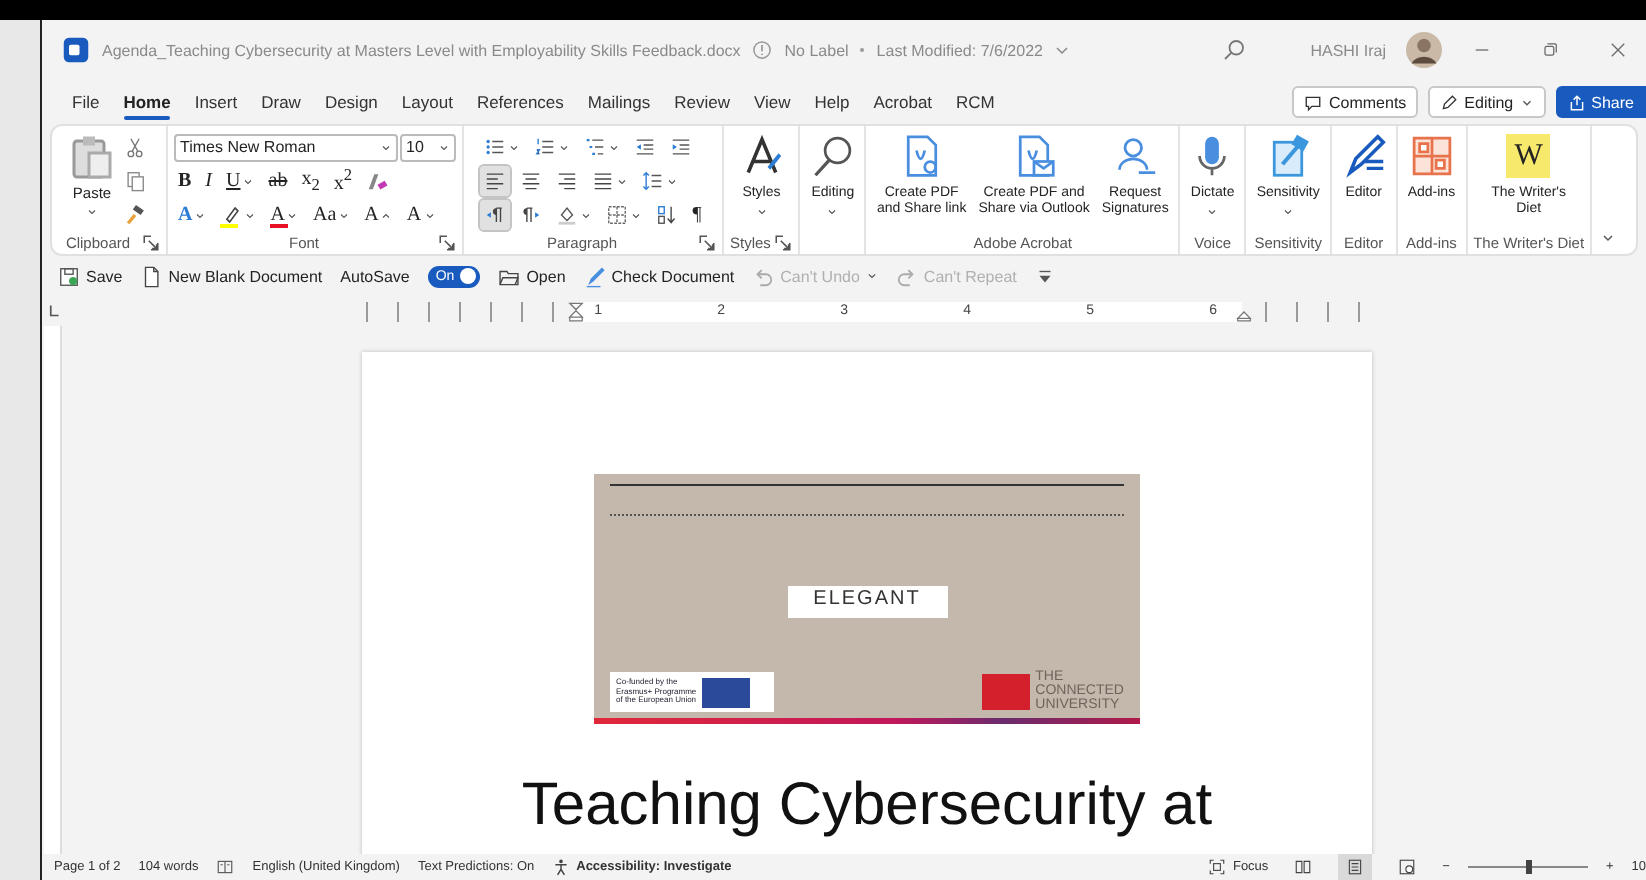 The image size is (1646, 880). What do you see at coordinates (619, 102) in the screenshot?
I see `menu-tab: Mailings` at bounding box center [619, 102].